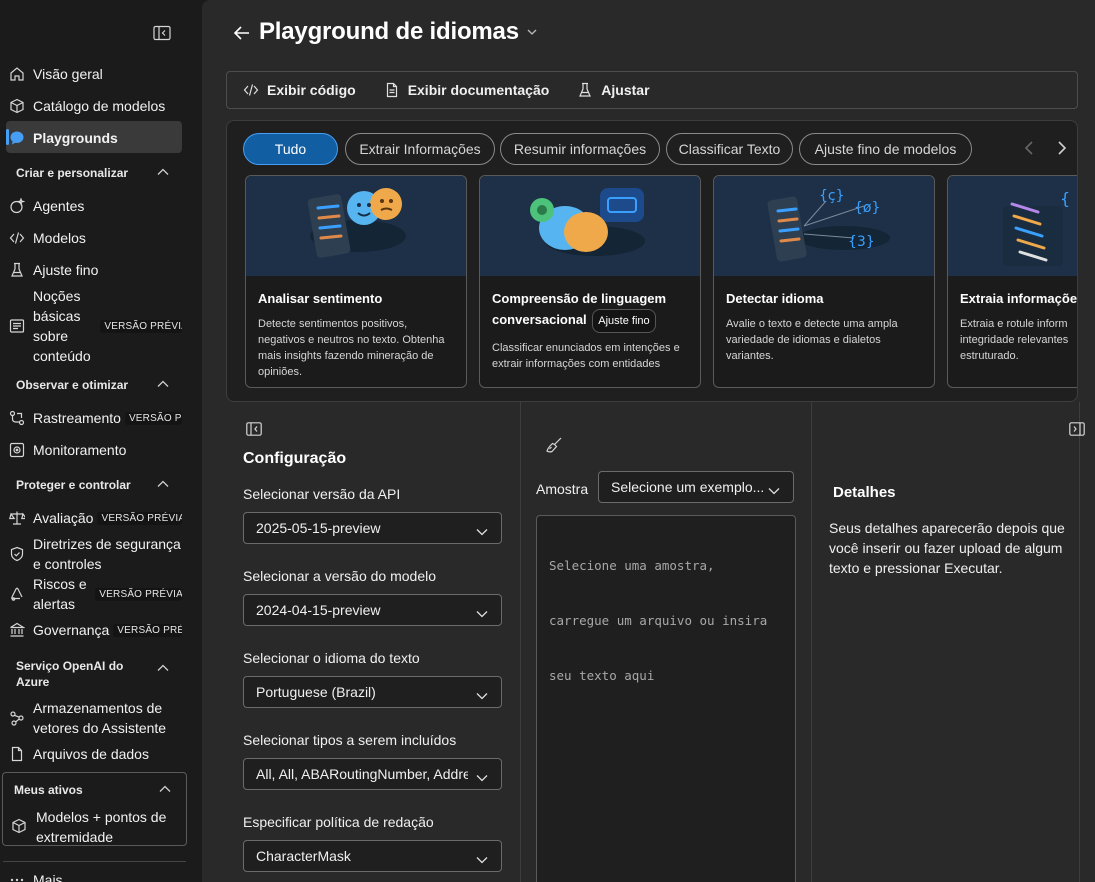 The width and height of the screenshot is (1095, 882). I want to click on chevron-left-icon, so click(1030, 148).